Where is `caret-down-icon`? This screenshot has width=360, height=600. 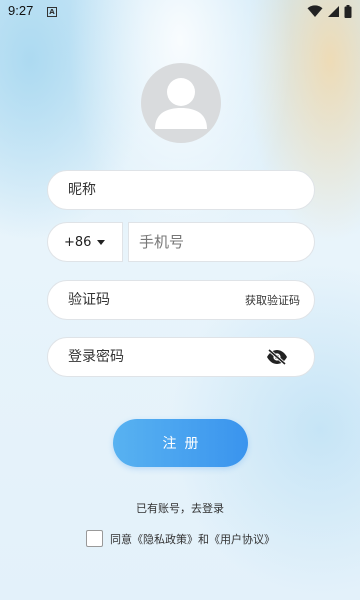
caret-down-icon is located at coordinates (101, 242).